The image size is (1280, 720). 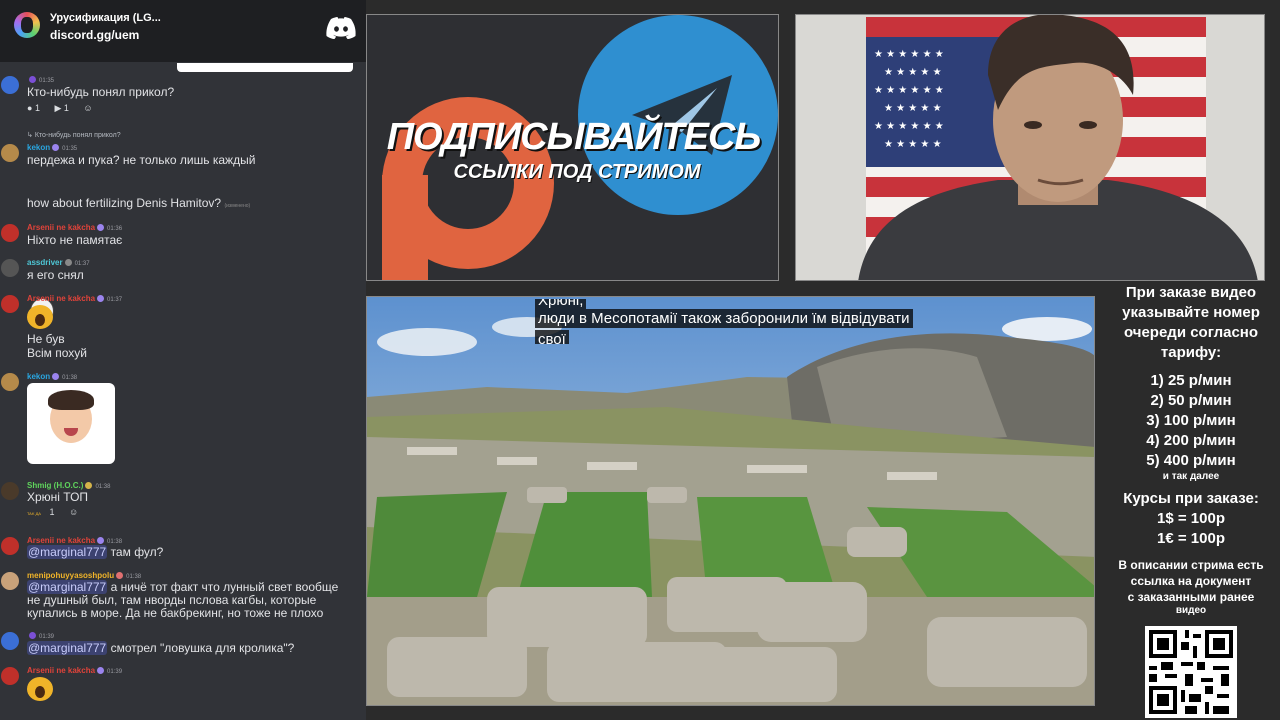 What do you see at coordinates (577, 172) in the screenshot?
I see `promo-subtitle: ССЫЛКИ ПОД СТРИМОМ` at bounding box center [577, 172].